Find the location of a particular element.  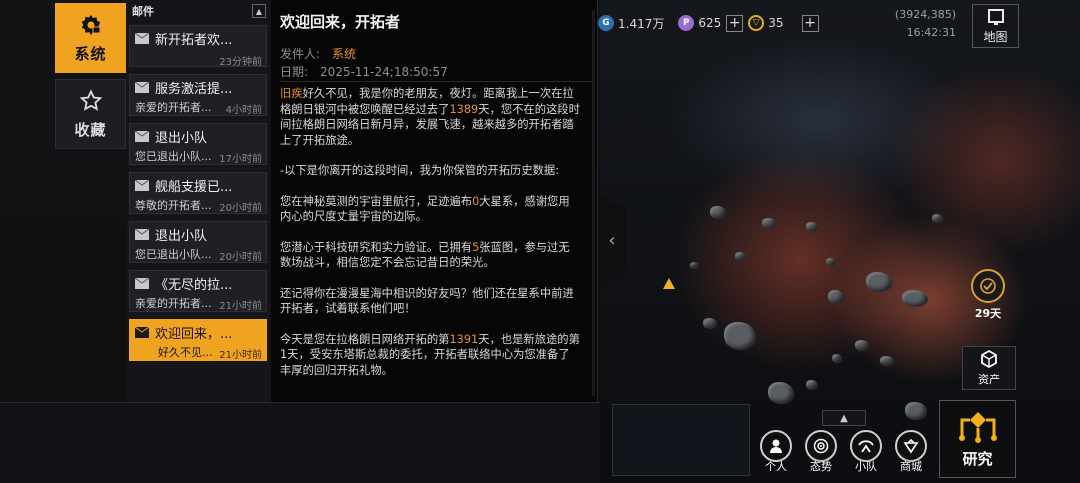

clock: 16:42:31 is located at coordinates (931, 32).